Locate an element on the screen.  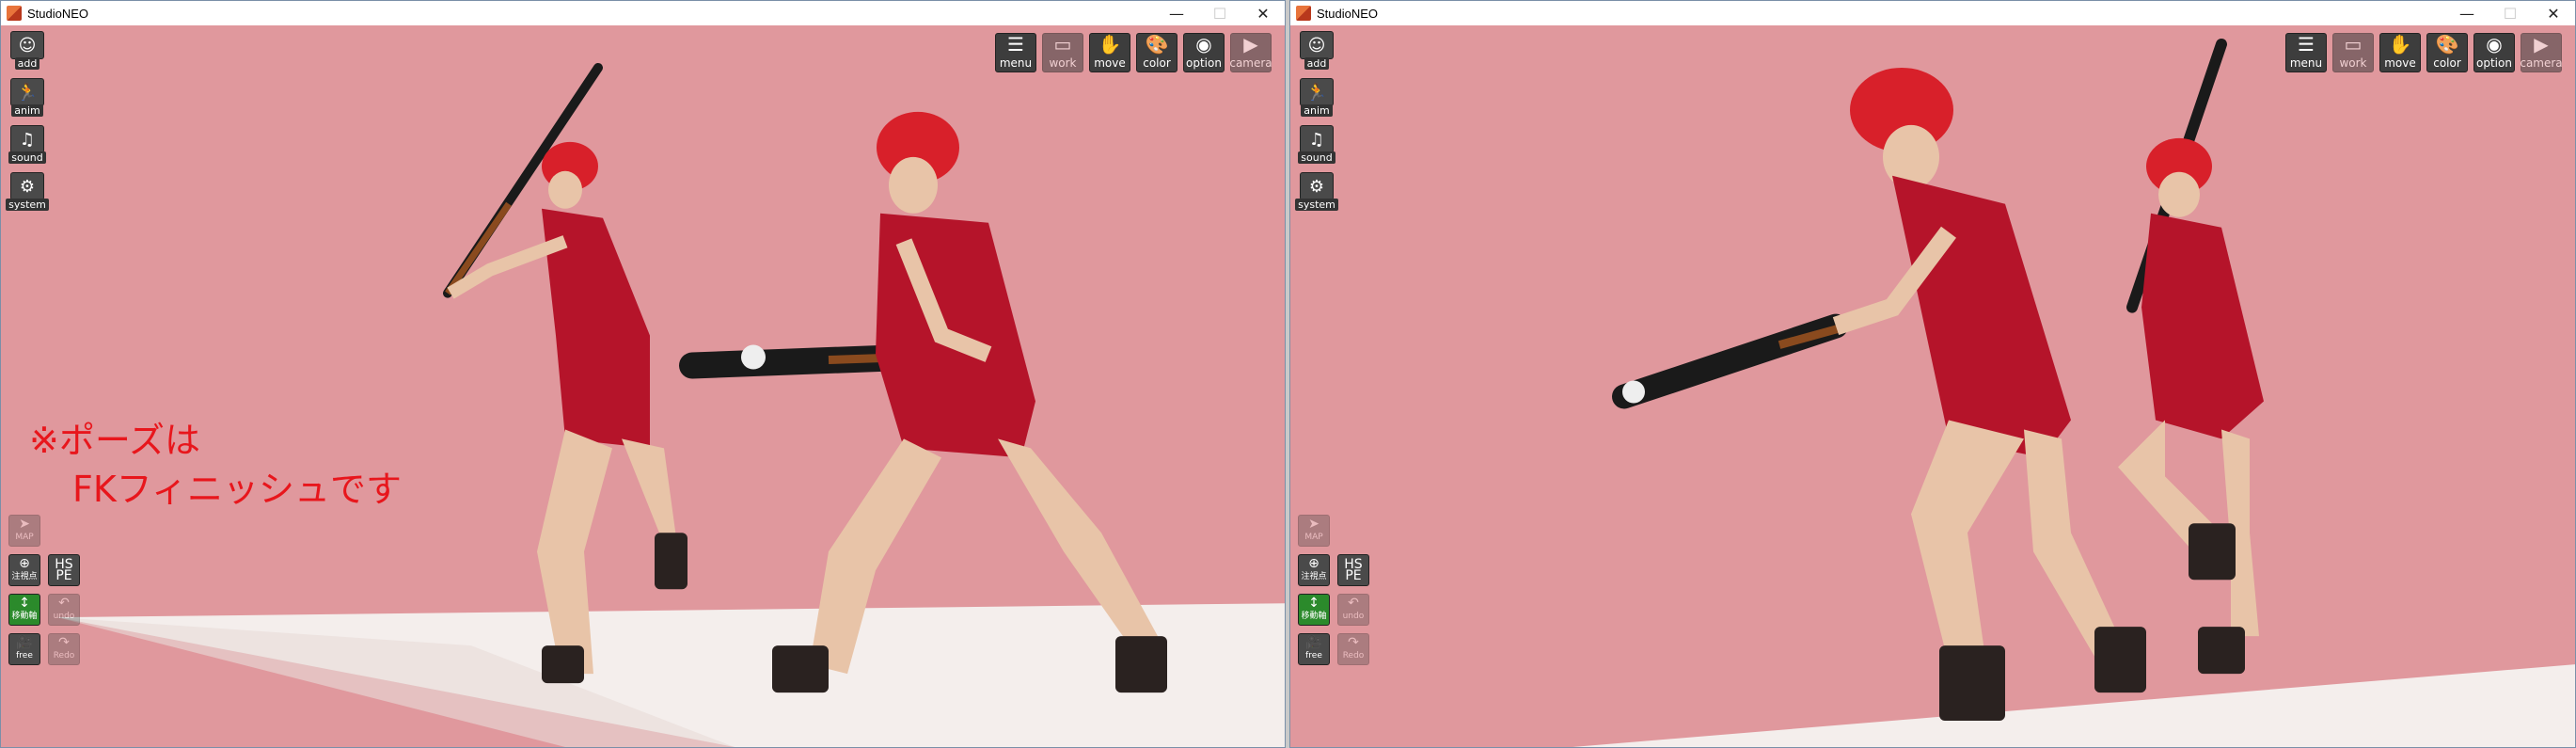
camera-icon: ▶ is located at coordinates (1250, 44).